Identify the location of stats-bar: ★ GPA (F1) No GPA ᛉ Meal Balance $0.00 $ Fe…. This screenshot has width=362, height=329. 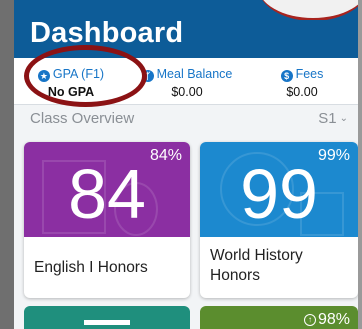
(186, 81).